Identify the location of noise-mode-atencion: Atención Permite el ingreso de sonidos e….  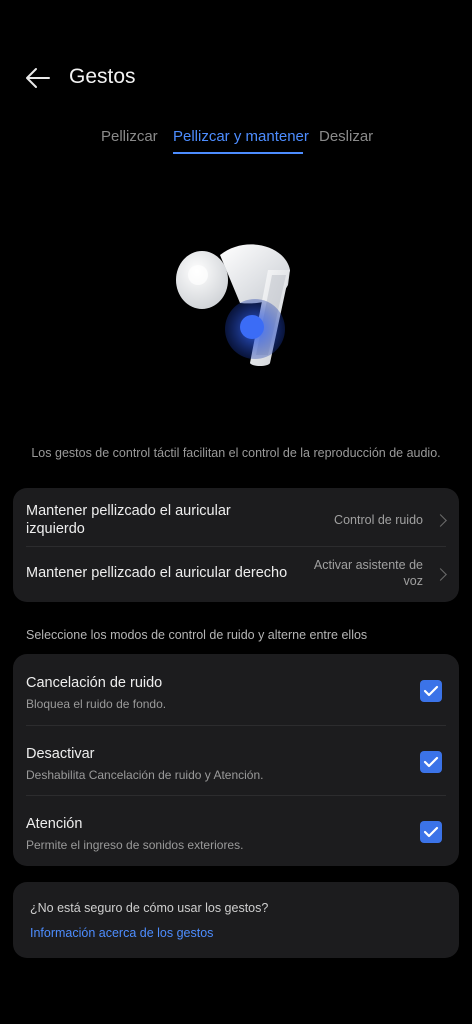
(236, 829).